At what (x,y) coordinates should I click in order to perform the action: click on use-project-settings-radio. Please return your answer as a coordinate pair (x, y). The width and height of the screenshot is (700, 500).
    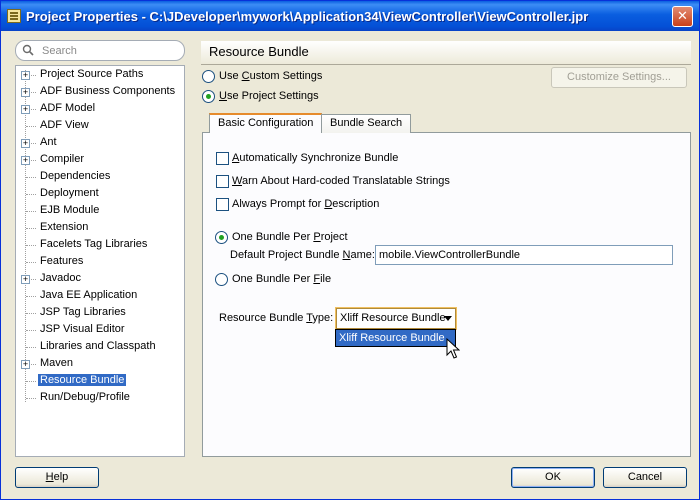
    Looking at the image, I should click on (208, 96).